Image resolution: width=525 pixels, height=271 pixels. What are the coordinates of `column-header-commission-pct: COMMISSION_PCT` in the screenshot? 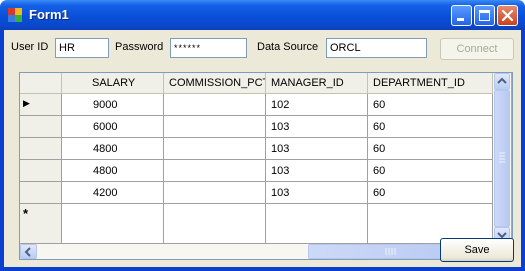 It's located at (215, 83).